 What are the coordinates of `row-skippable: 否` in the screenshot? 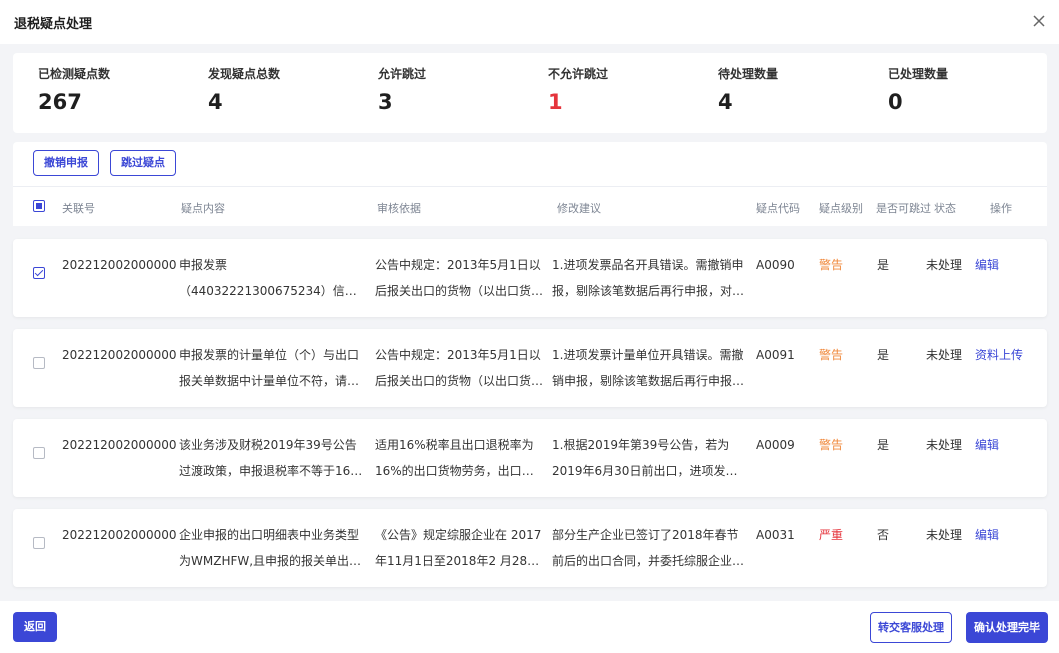 It's located at (883, 535).